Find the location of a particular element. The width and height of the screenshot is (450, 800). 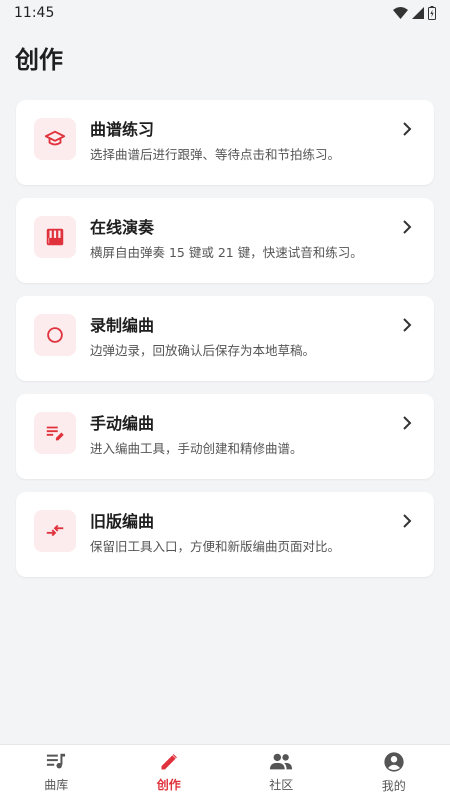

compare-arrows-icon is located at coordinates (55, 530).